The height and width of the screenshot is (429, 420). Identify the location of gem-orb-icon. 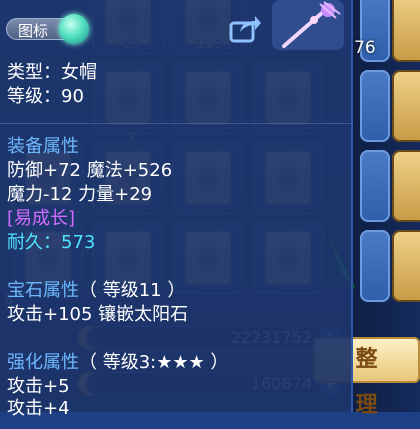
(74, 29).